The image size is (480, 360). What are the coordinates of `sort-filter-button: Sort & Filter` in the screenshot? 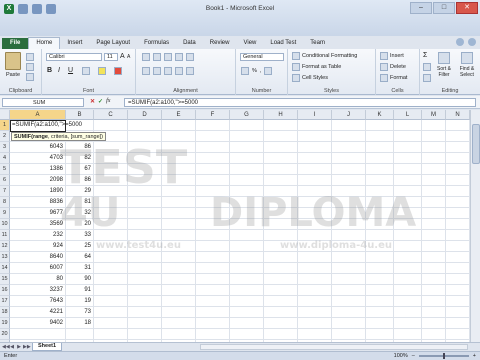 It's located at (444, 65).